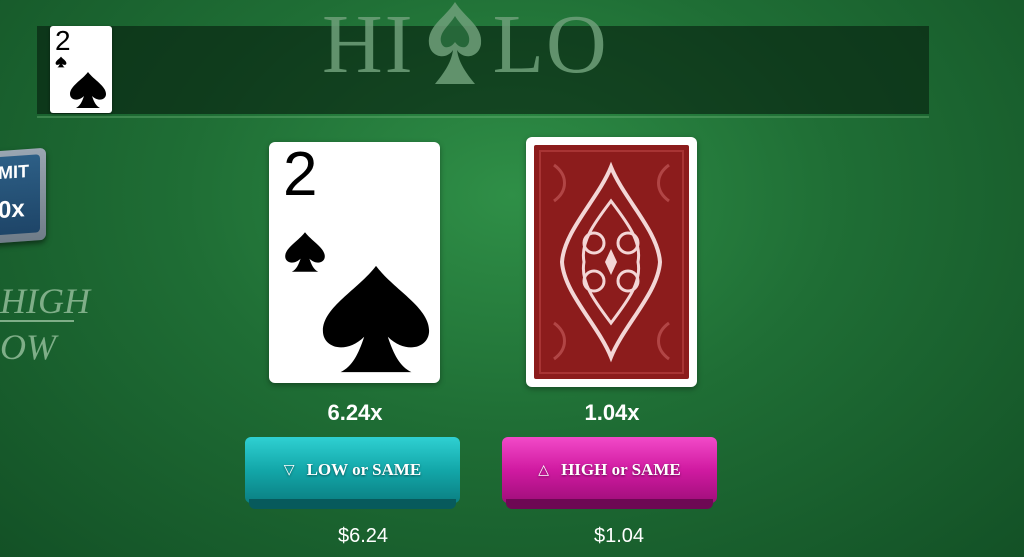 This screenshot has height=557, width=1024. I want to click on low-or-same-button-face: ▽ LOW or SAME, so click(352, 470).